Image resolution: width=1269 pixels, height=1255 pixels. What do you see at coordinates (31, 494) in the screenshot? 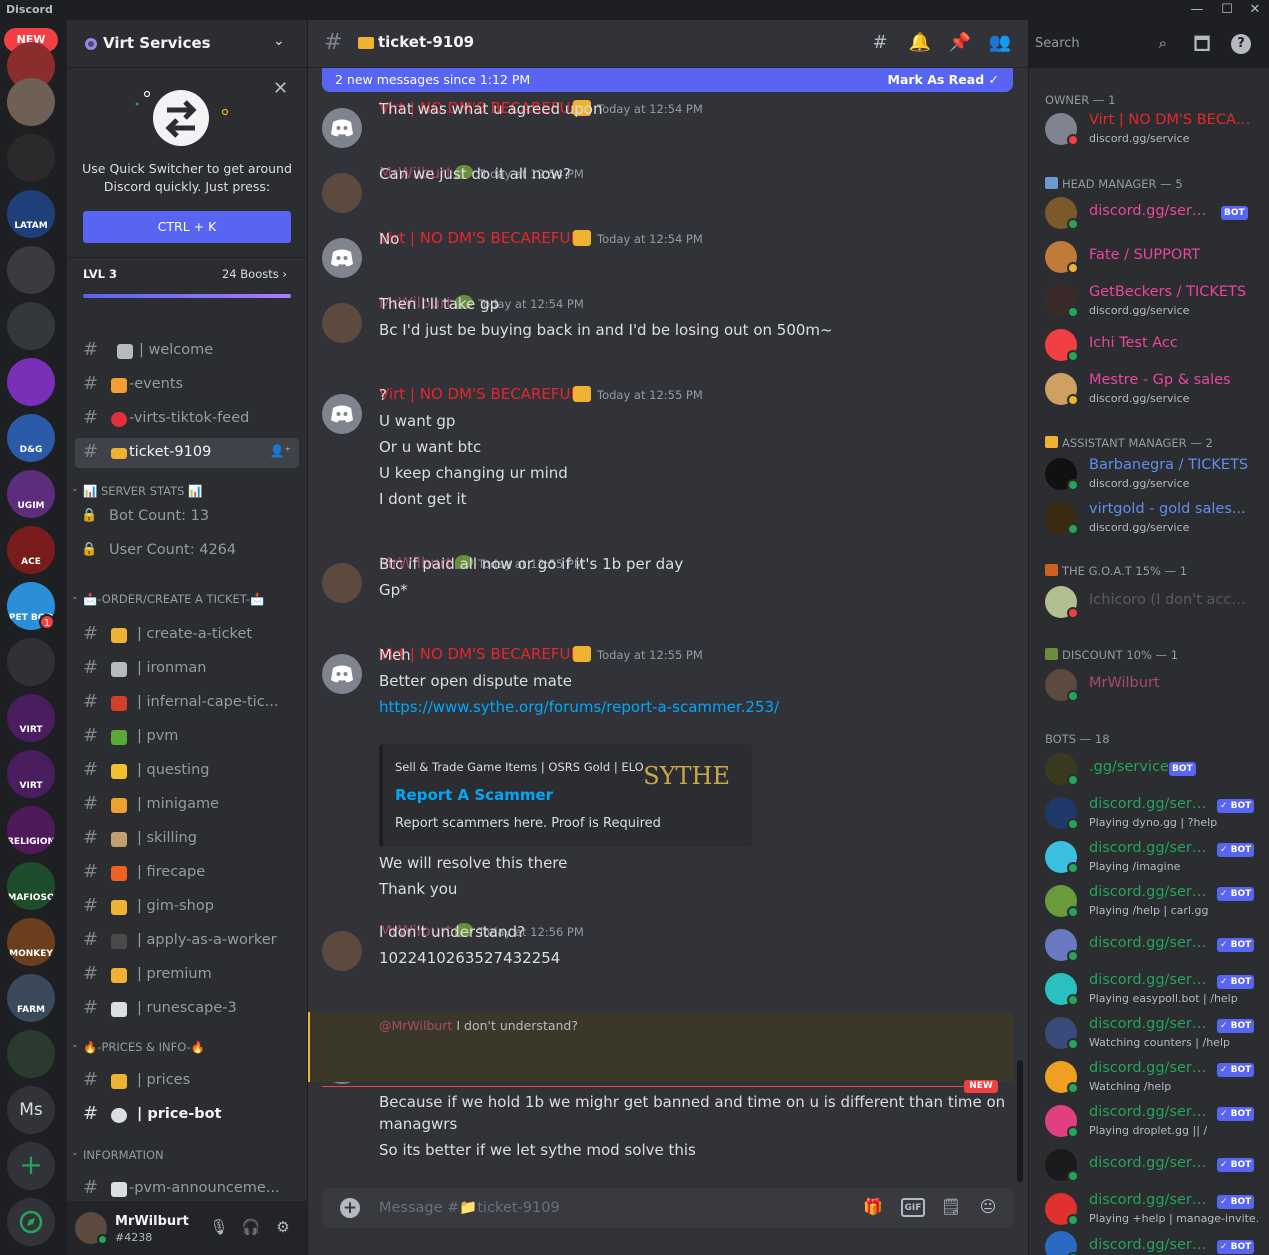
I see `server-ugim: UGIM` at bounding box center [31, 494].